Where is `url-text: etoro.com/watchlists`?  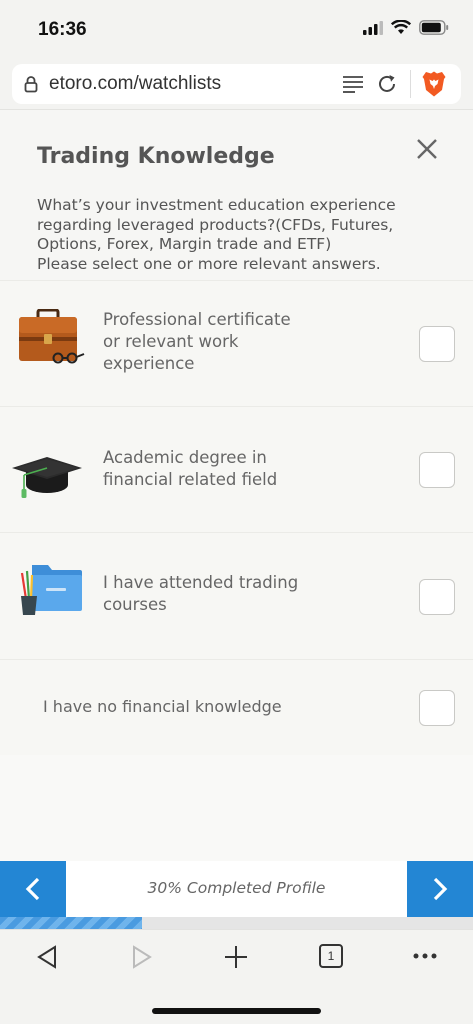
url-text: etoro.com/watchlists is located at coordinates (135, 84).